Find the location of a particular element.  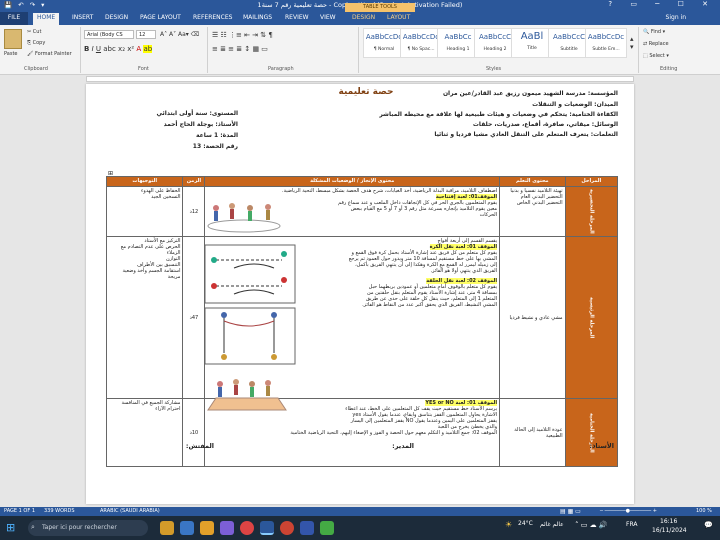

quick-access-toolbar: 💾 ↶ ↷ ▾ is located at coordinates (25, 5).